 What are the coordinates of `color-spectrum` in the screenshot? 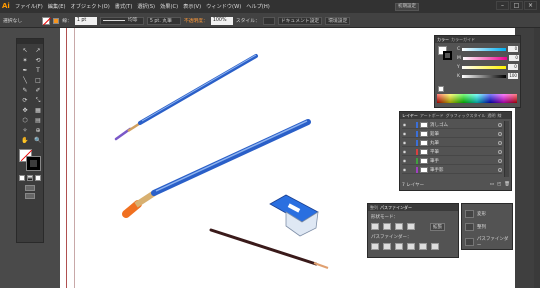 It's located at (477, 98).